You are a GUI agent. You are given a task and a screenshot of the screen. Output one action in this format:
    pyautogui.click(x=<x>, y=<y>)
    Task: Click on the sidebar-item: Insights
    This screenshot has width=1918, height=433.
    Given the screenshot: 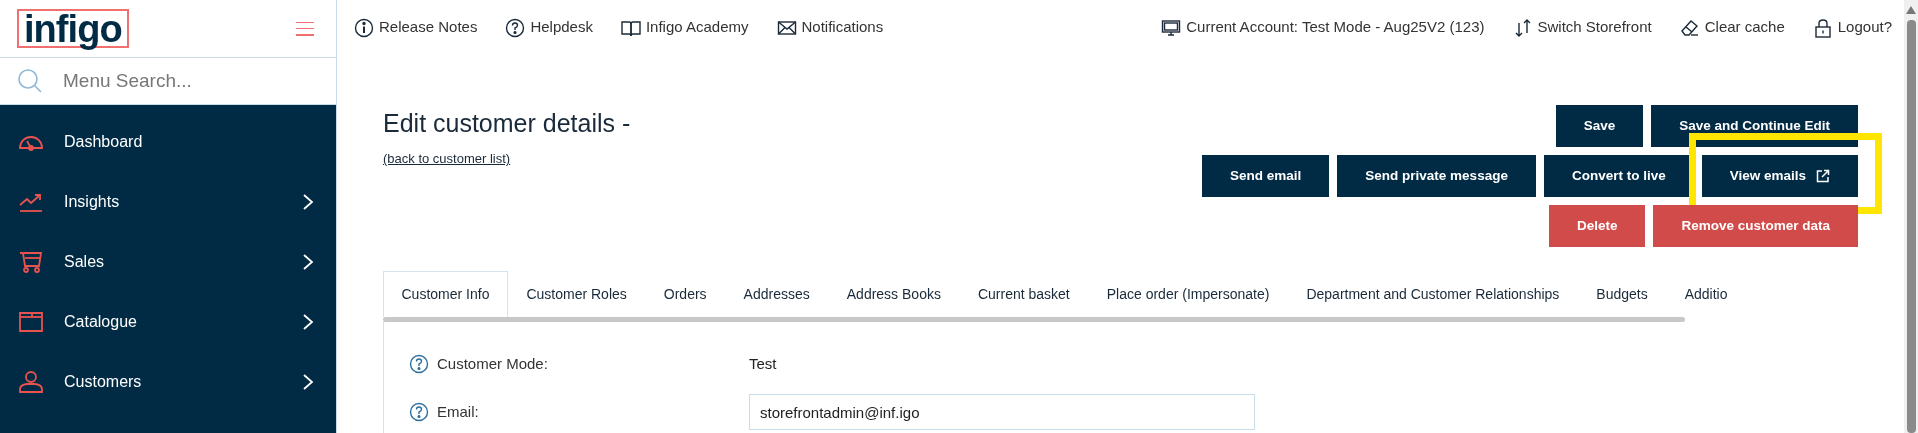 What is the action you would take?
    pyautogui.click(x=168, y=202)
    